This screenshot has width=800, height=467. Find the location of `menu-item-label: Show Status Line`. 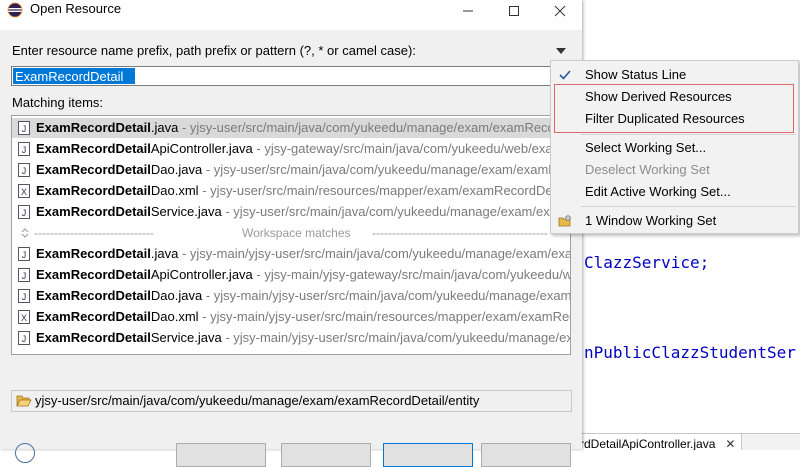

menu-item-label: Show Status Line is located at coordinates (636, 74).